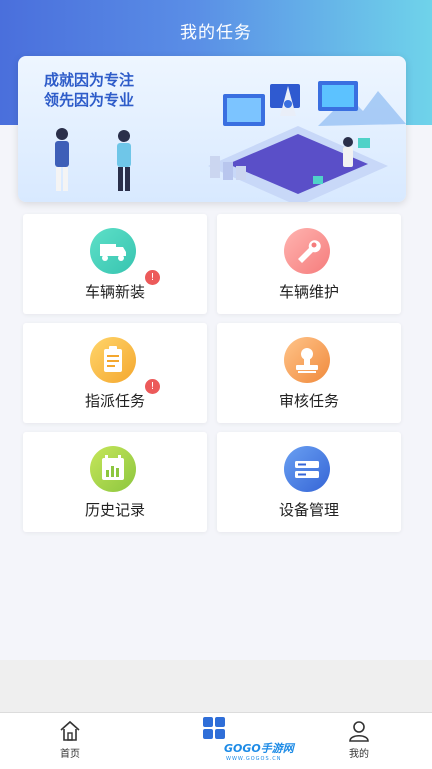 The height and width of the screenshot is (769, 432). Describe the element at coordinates (113, 251) in the screenshot. I see `truck-icon` at that location.